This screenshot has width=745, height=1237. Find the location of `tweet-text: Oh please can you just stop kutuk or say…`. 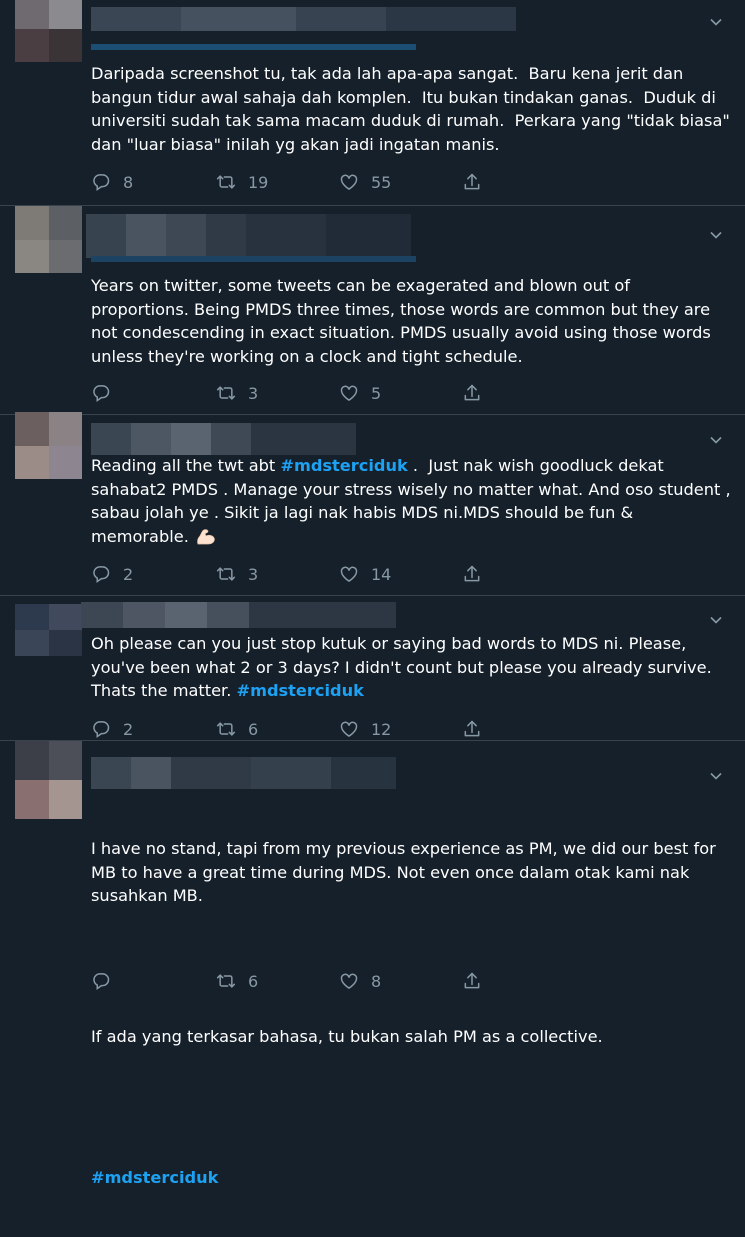

tweet-text: Oh please can you just stop kutuk or say… is located at coordinates (411, 667).